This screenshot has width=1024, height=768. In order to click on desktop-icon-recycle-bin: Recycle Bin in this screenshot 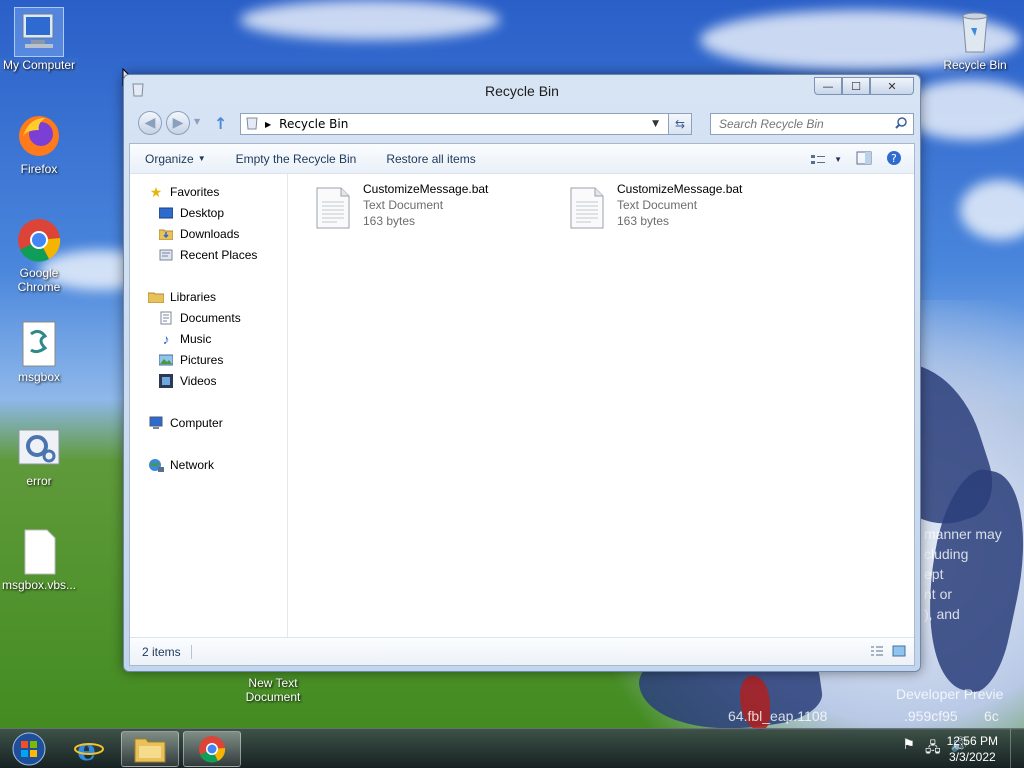, I will do `click(975, 40)`.